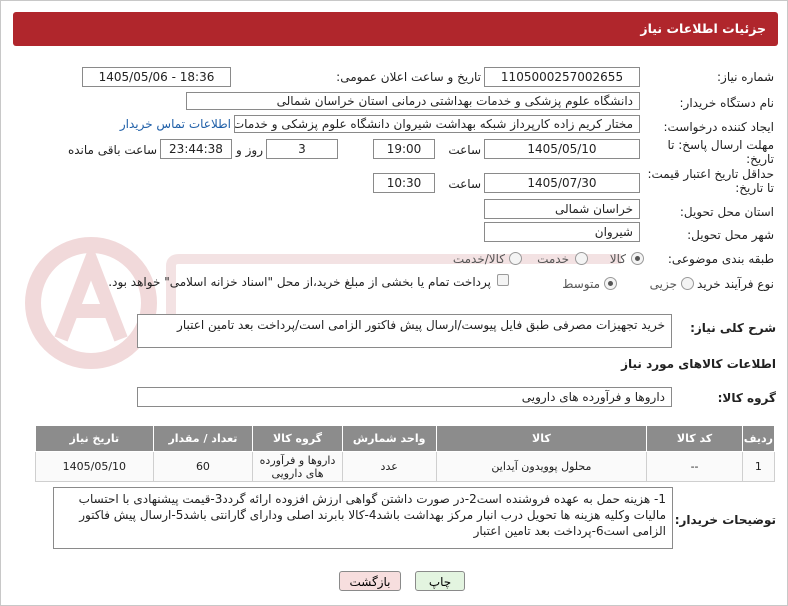  Describe the element at coordinates (637, 258) in the screenshot. I see `category-radio-goods` at that location.